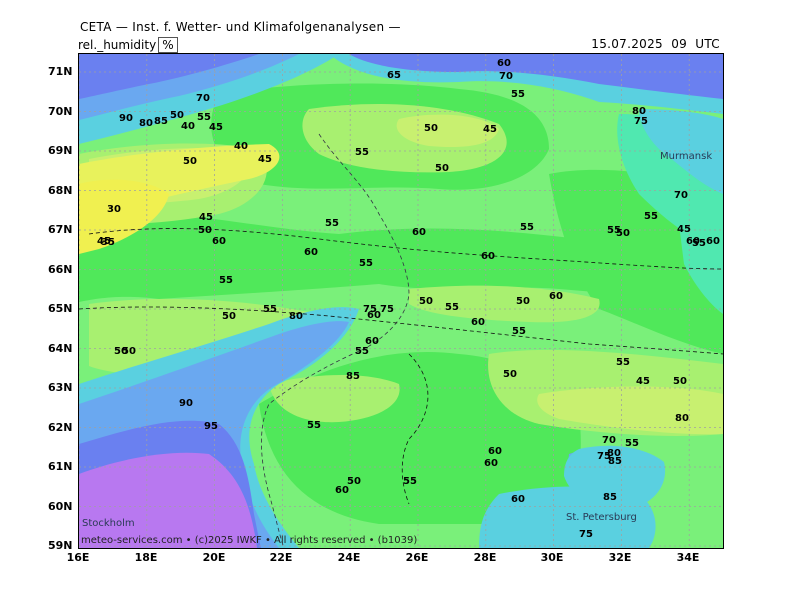 The height and width of the screenshot is (600, 800). Describe the element at coordinates (214, 557) in the screenshot. I see `lon-label: 20E` at that location.